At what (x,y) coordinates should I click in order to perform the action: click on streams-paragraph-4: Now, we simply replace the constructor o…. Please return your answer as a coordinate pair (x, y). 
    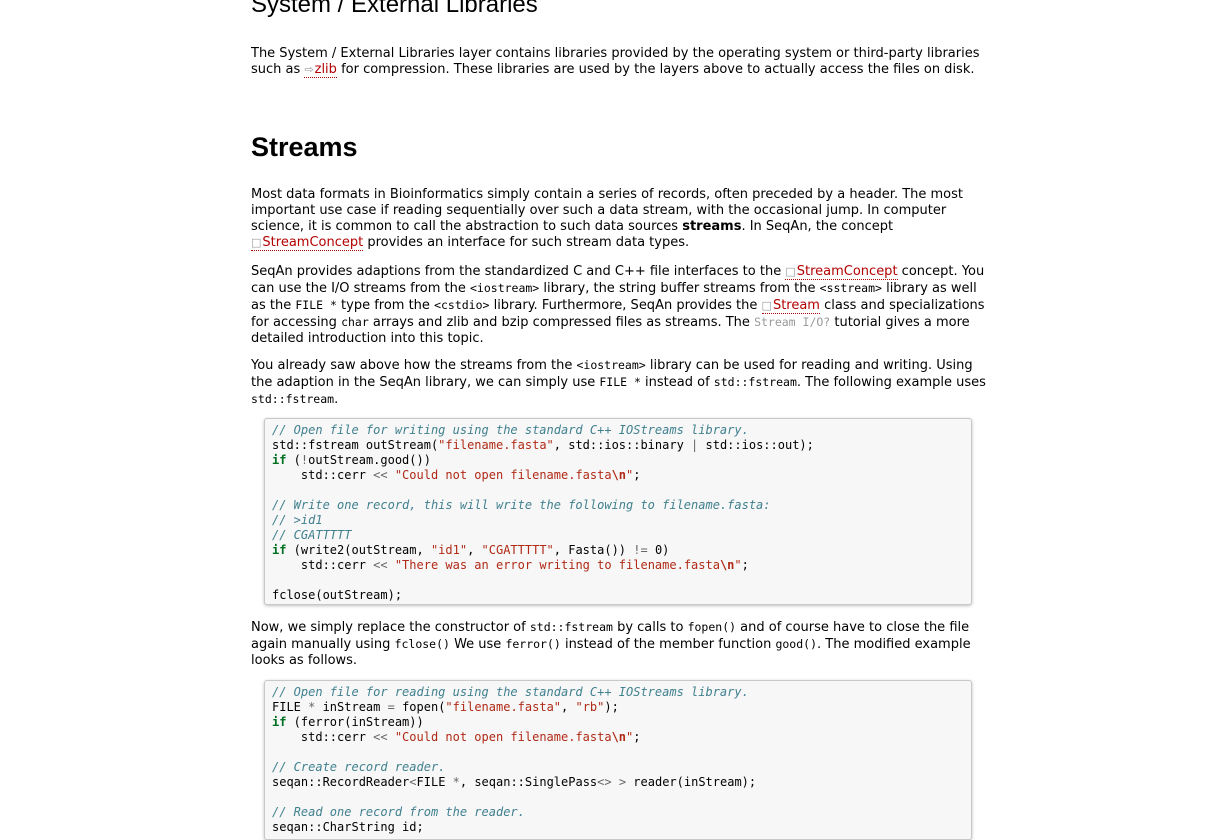
    Looking at the image, I should click on (611, 644).